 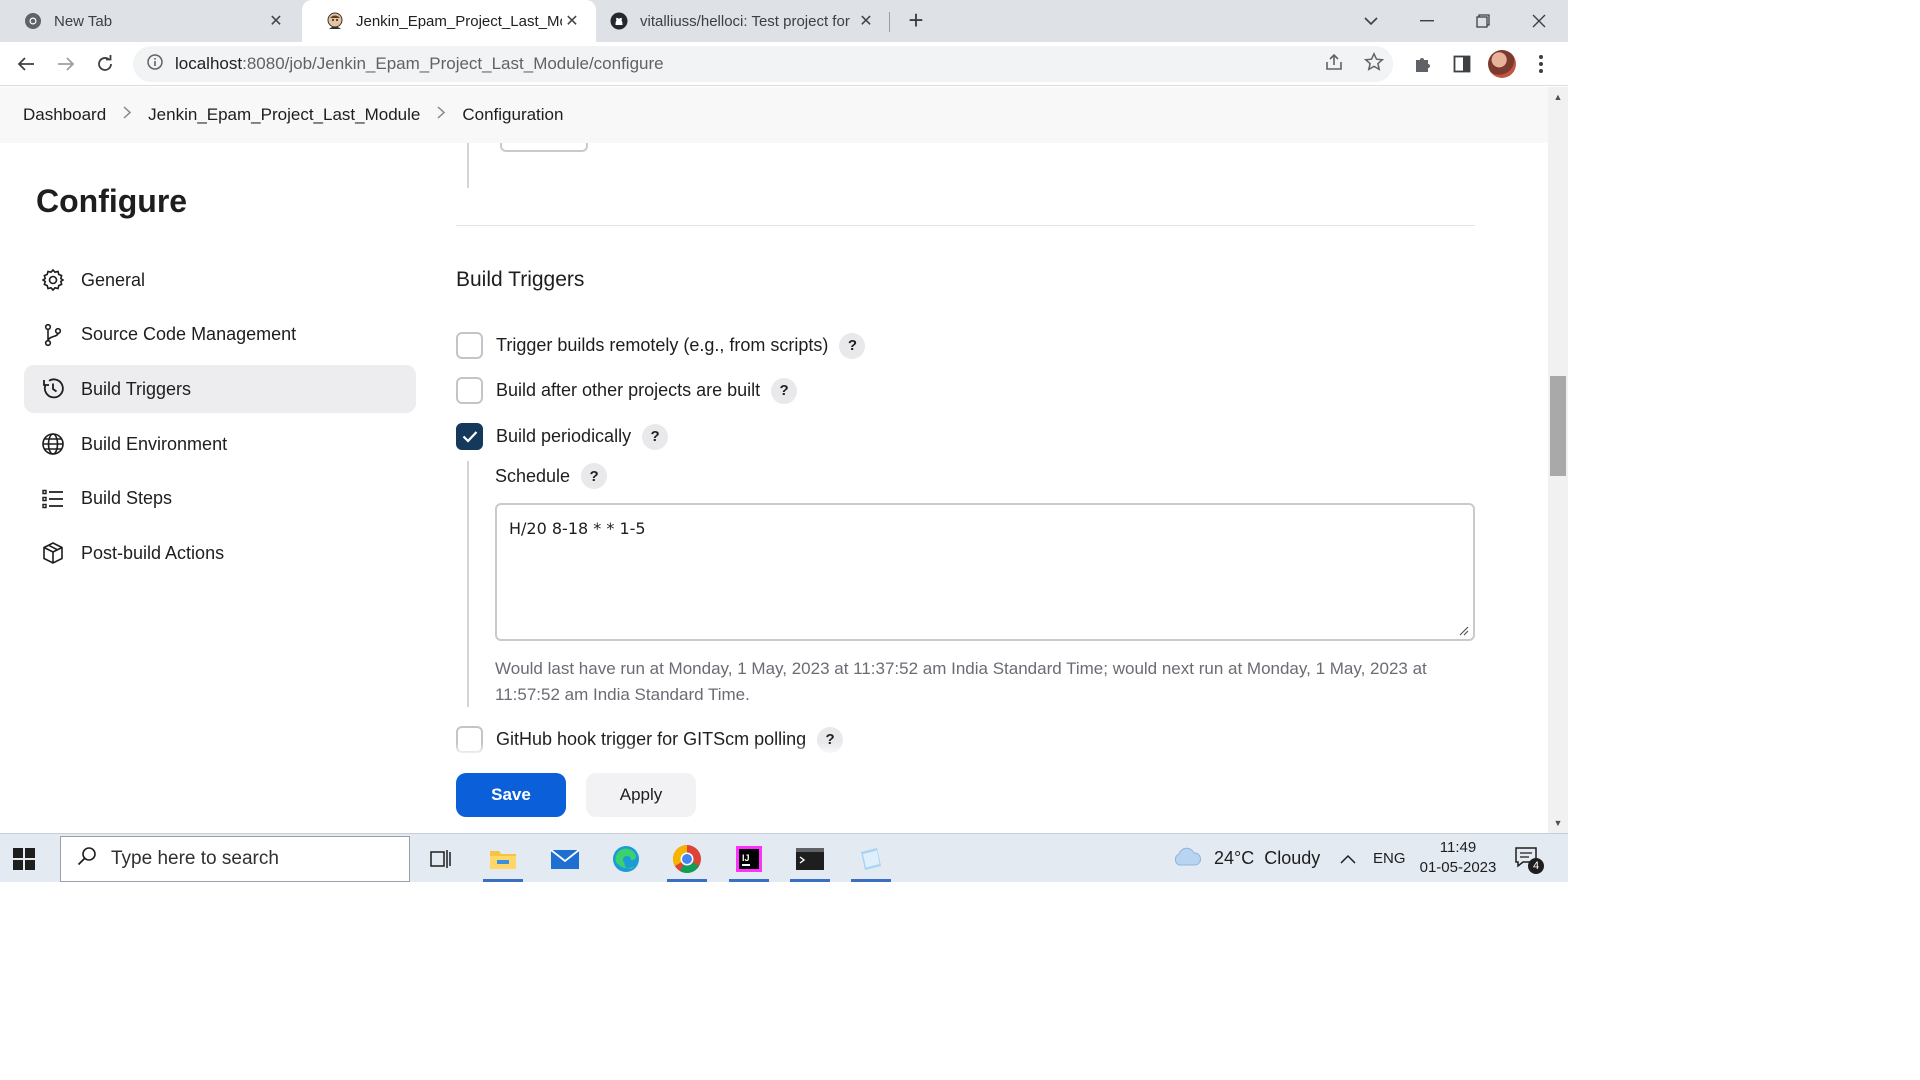 I want to click on sidebar-item-build-environment: Build Environment, so click(x=220, y=444).